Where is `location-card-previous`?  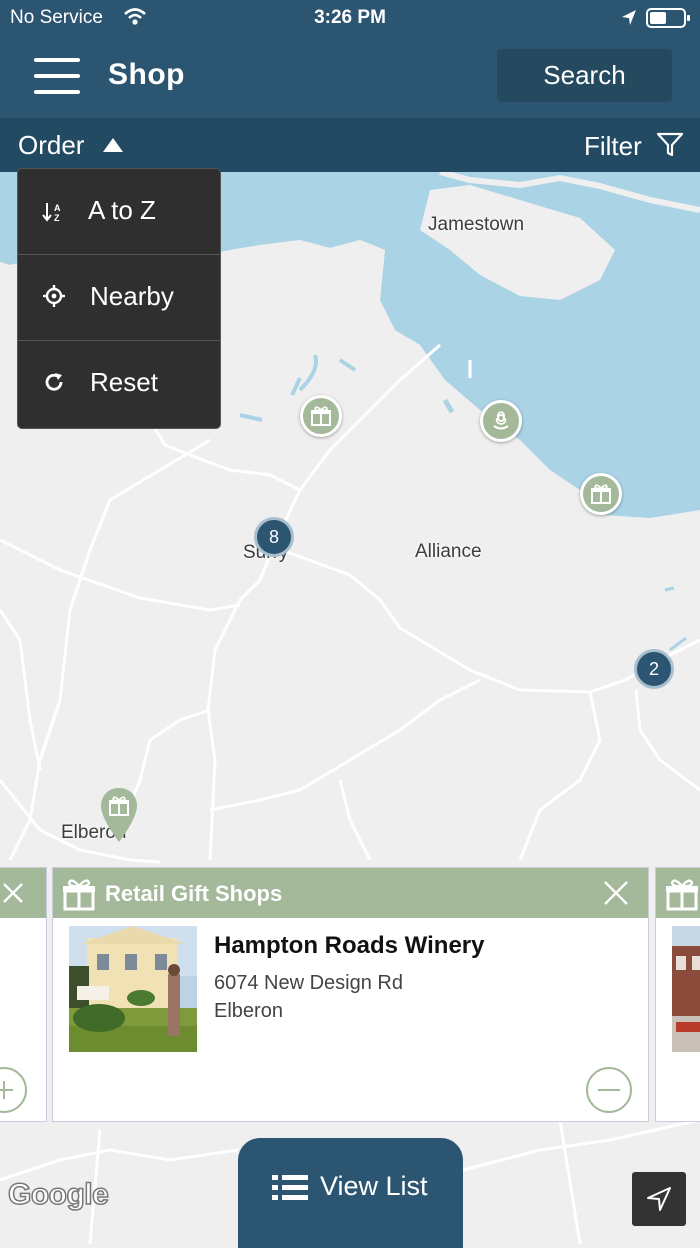 location-card-previous is located at coordinates (23, 994).